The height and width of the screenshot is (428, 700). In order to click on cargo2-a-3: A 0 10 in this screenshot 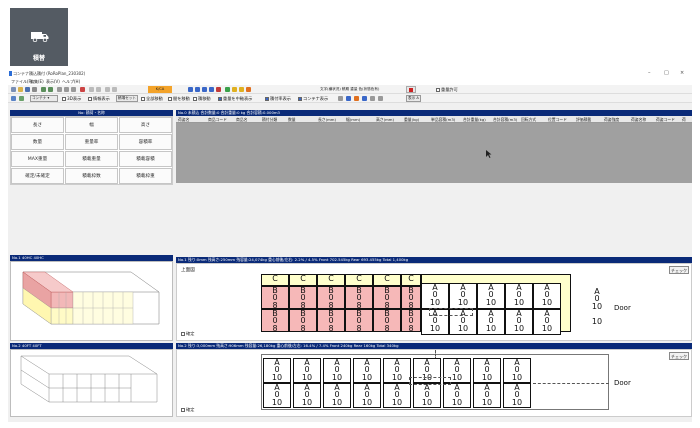, I will do `click(337, 370)`.